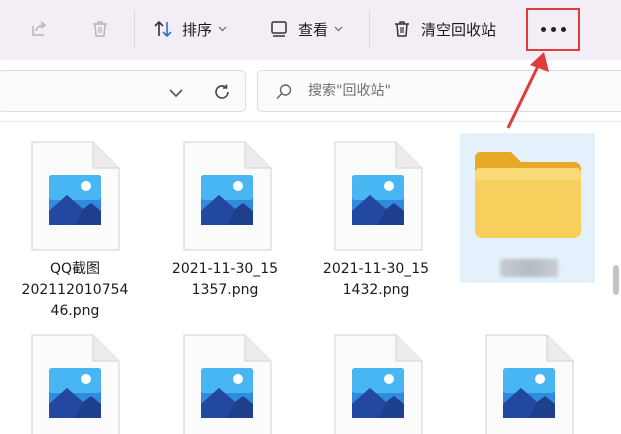 The image size is (621, 434). What do you see at coordinates (376, 279) in the screenshot?
I see `file-name: 2021-11-30_15 1432.png` at bounding box center [376, 279].